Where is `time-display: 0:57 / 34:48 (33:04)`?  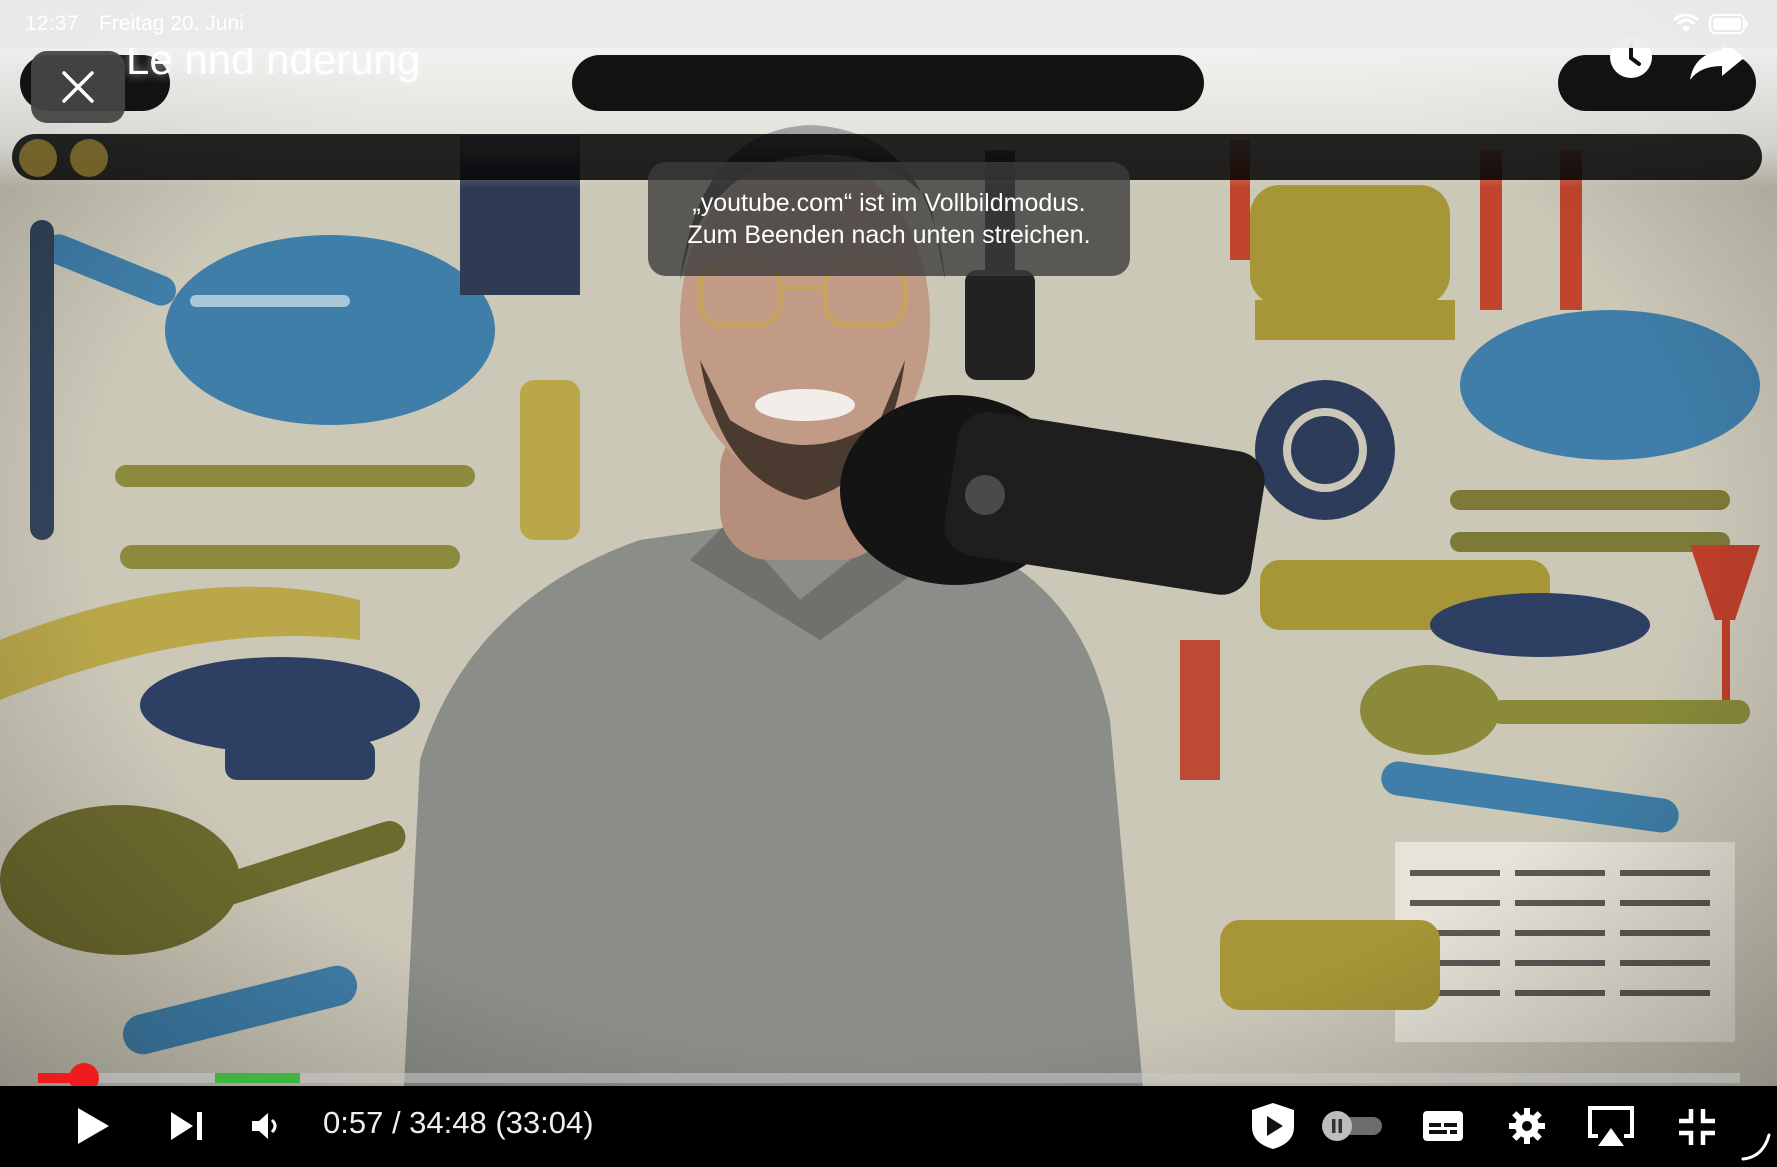
time-display: 0:57 / 34:48 (33:04) is located at coordinates (458, 1122).